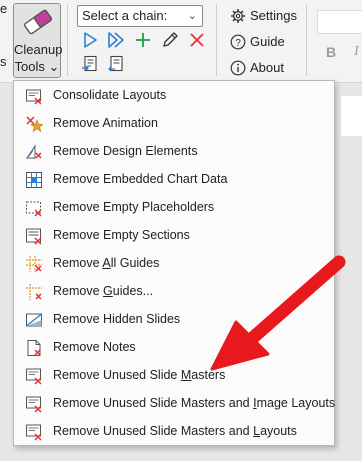 Image resolution: width=362 pixels, height=461 pixels. I want to click on import-list-icon, so click(90, 64).